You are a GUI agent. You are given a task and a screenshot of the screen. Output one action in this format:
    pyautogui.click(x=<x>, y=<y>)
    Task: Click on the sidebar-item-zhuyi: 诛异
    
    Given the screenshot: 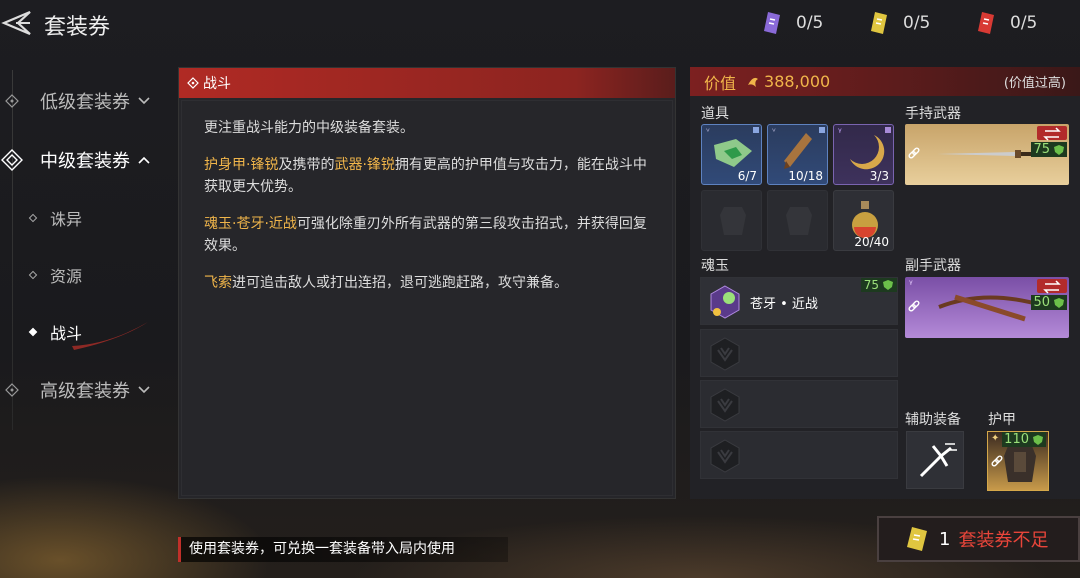 What is the action you would take?
    pyautogui.click(x=55, y=218)
    